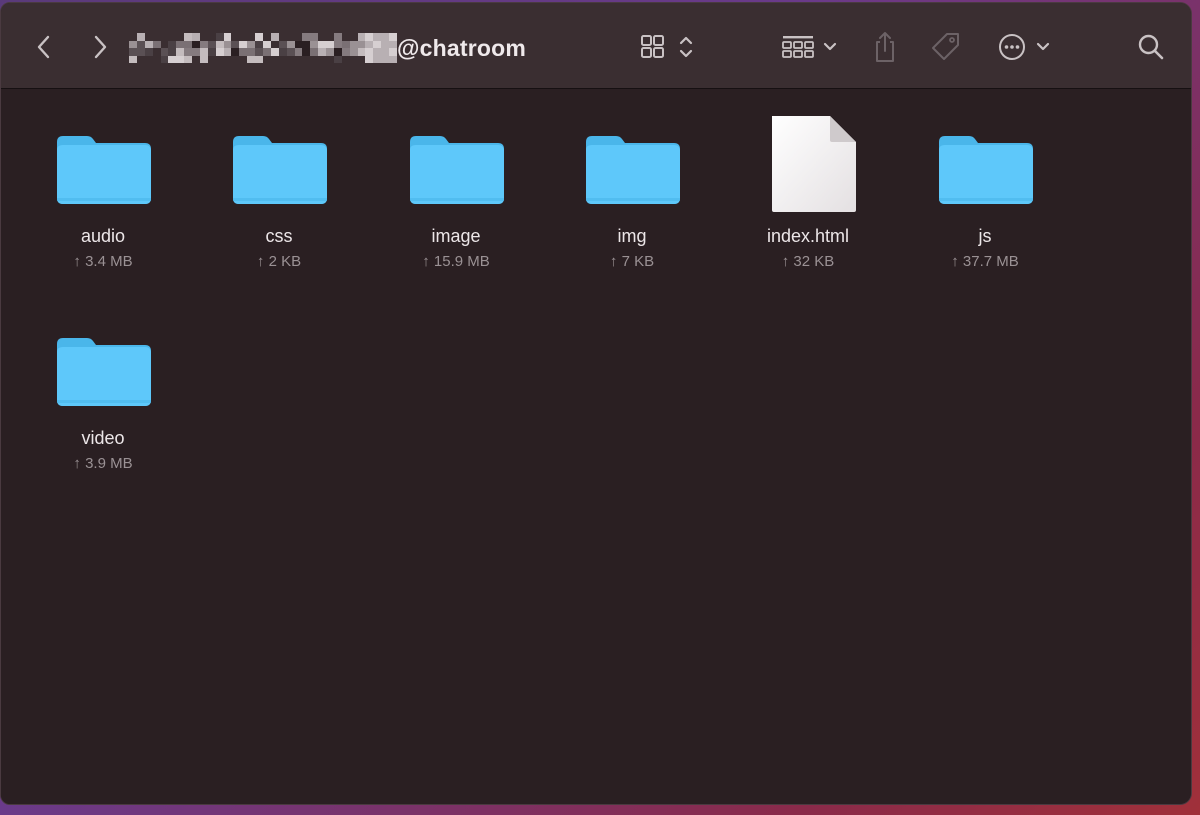 This screenshot has width=1200, height=815. I want to click on forward-button, so click(100, 47).